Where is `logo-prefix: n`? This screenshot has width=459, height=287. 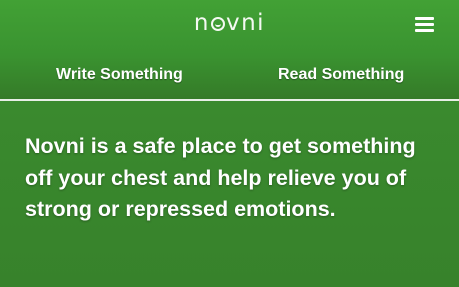
logo-prefix: n is located at coordinates (201, 23).